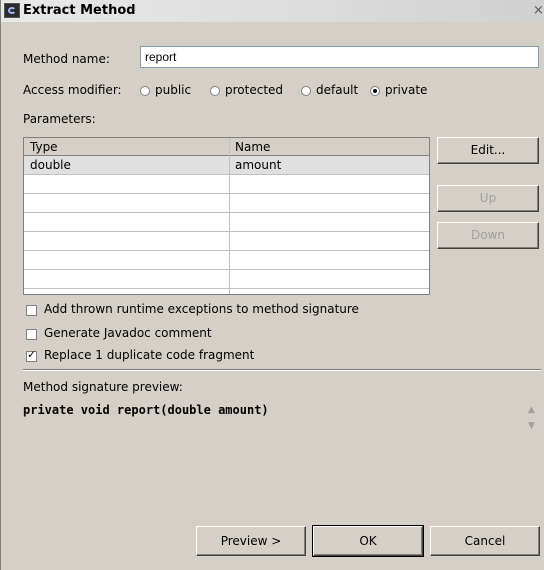 The height and width of the screenshot is (570, 544). What do you see at coordinates (229, 216) in the screenshot?
I see `column-divider` at bounding box center [229, 216].